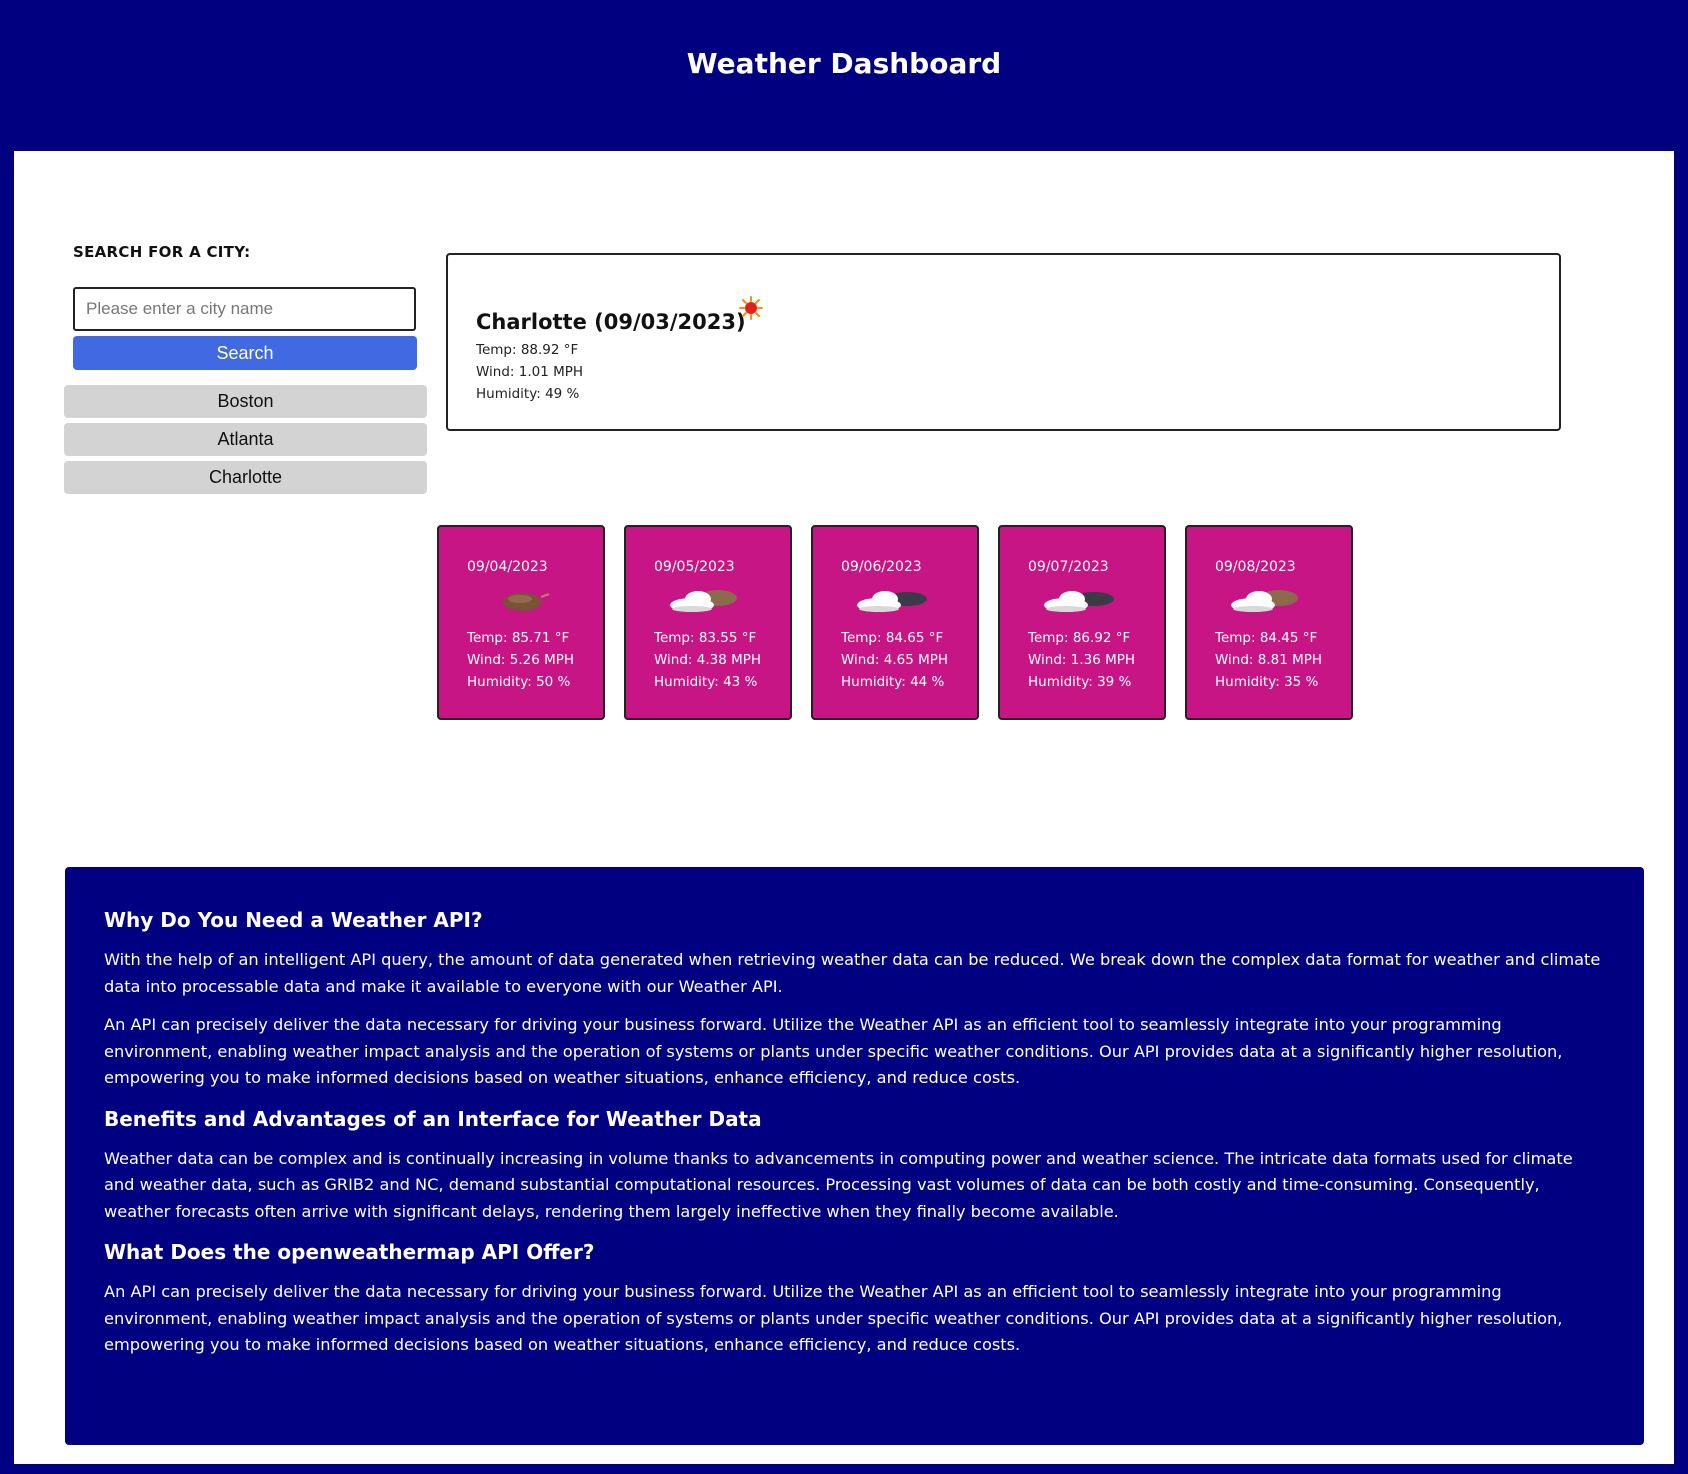 This screenshot has width=1688, height=1474. What do you see at coordinates (893, 682) in the screenshot?
I see `forecast-humidity: Humidity: 44 %` at bounding box center [893, 682].